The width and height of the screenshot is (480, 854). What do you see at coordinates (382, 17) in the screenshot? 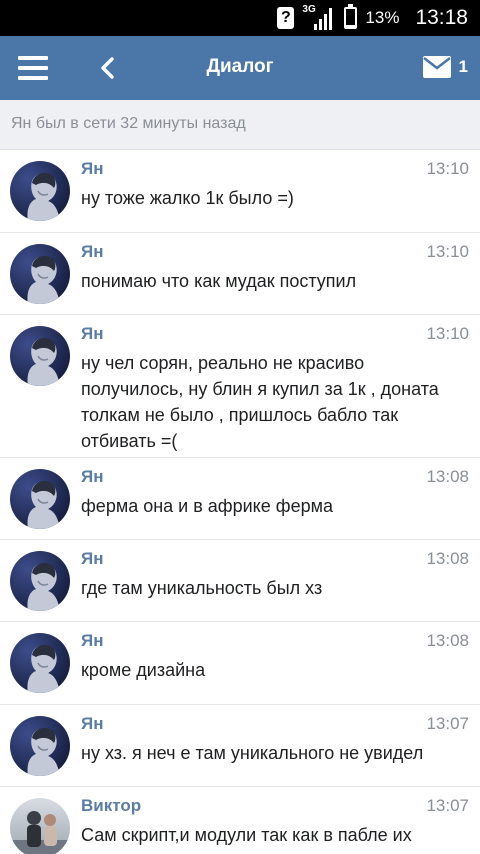
I see `battery-percent: 13%` at bounding box center [382, 17].